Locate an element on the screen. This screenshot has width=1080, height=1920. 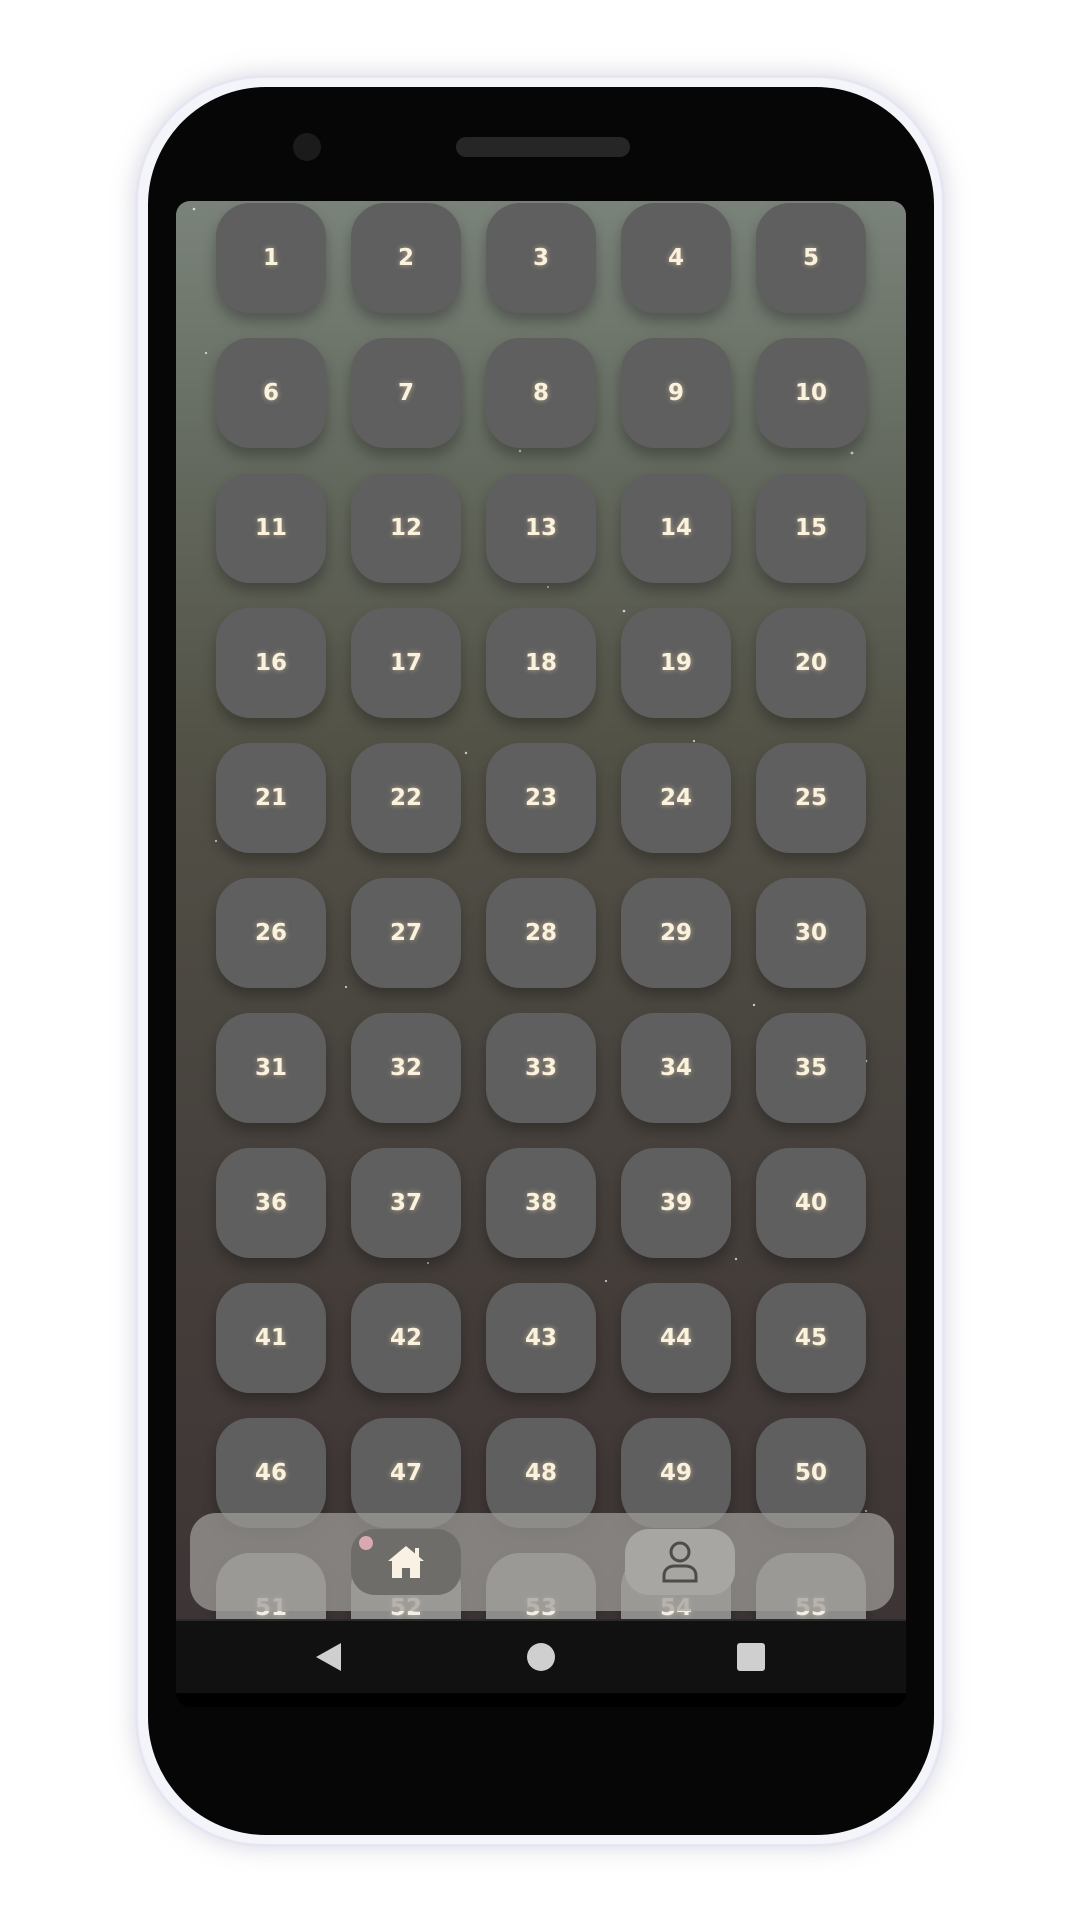
recents-square-icon is located at coordinates (751, 1657).